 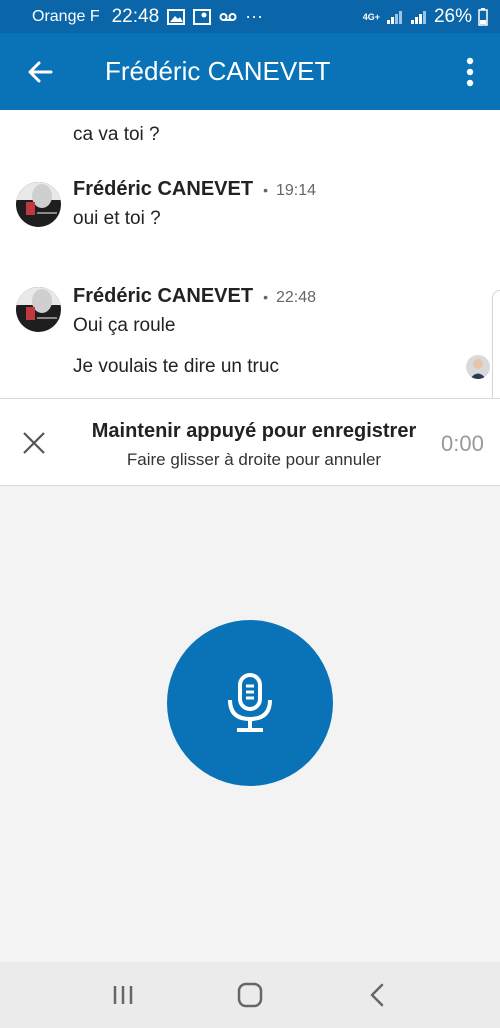 I want to click on home-icon, so click(x=250, y=995).